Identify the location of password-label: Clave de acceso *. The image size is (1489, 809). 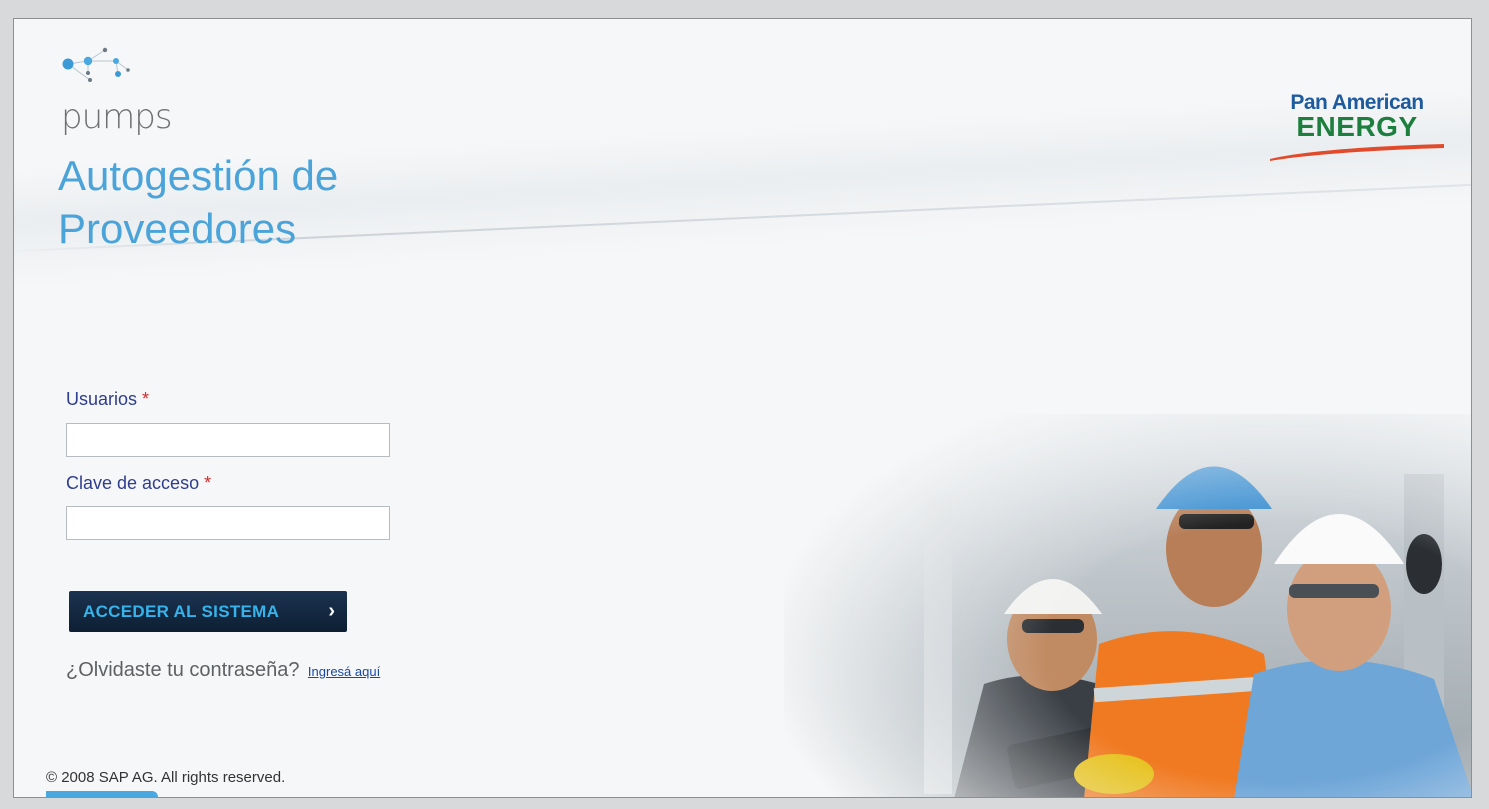
(138, 483).